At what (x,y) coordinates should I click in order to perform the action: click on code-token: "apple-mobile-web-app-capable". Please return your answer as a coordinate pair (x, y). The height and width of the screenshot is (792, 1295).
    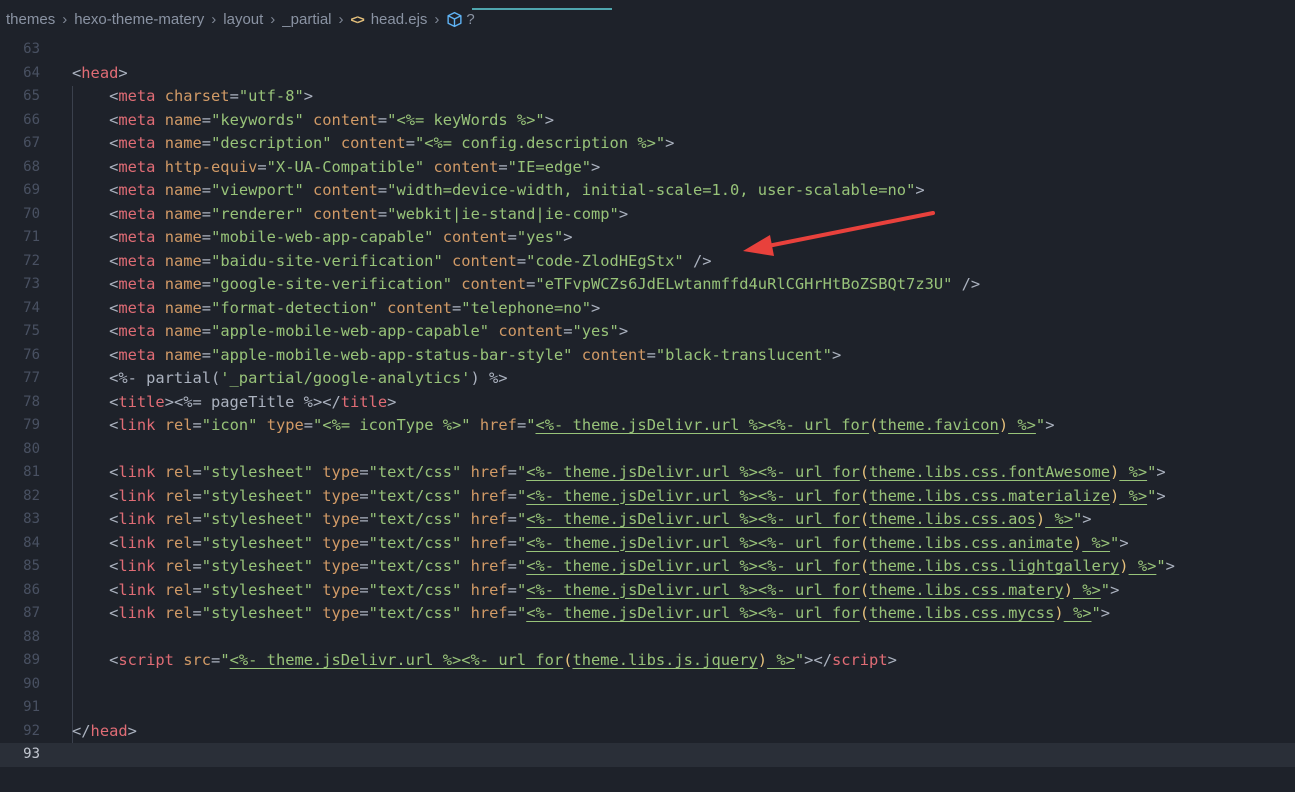
    Looking at the image, I should click on (350, 331).